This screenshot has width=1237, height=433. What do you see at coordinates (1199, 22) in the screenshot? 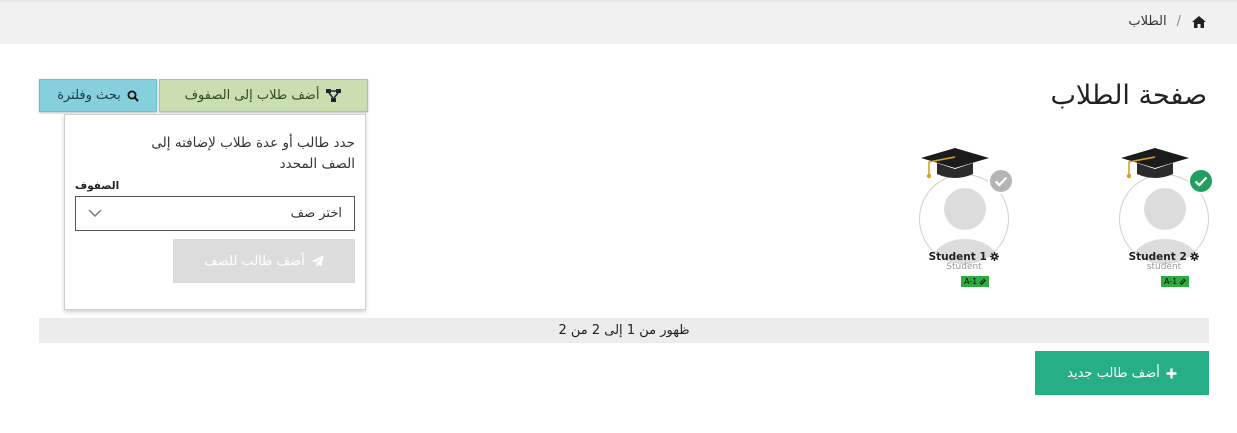
I see `home-icon` at bounding box center [1199, 22].